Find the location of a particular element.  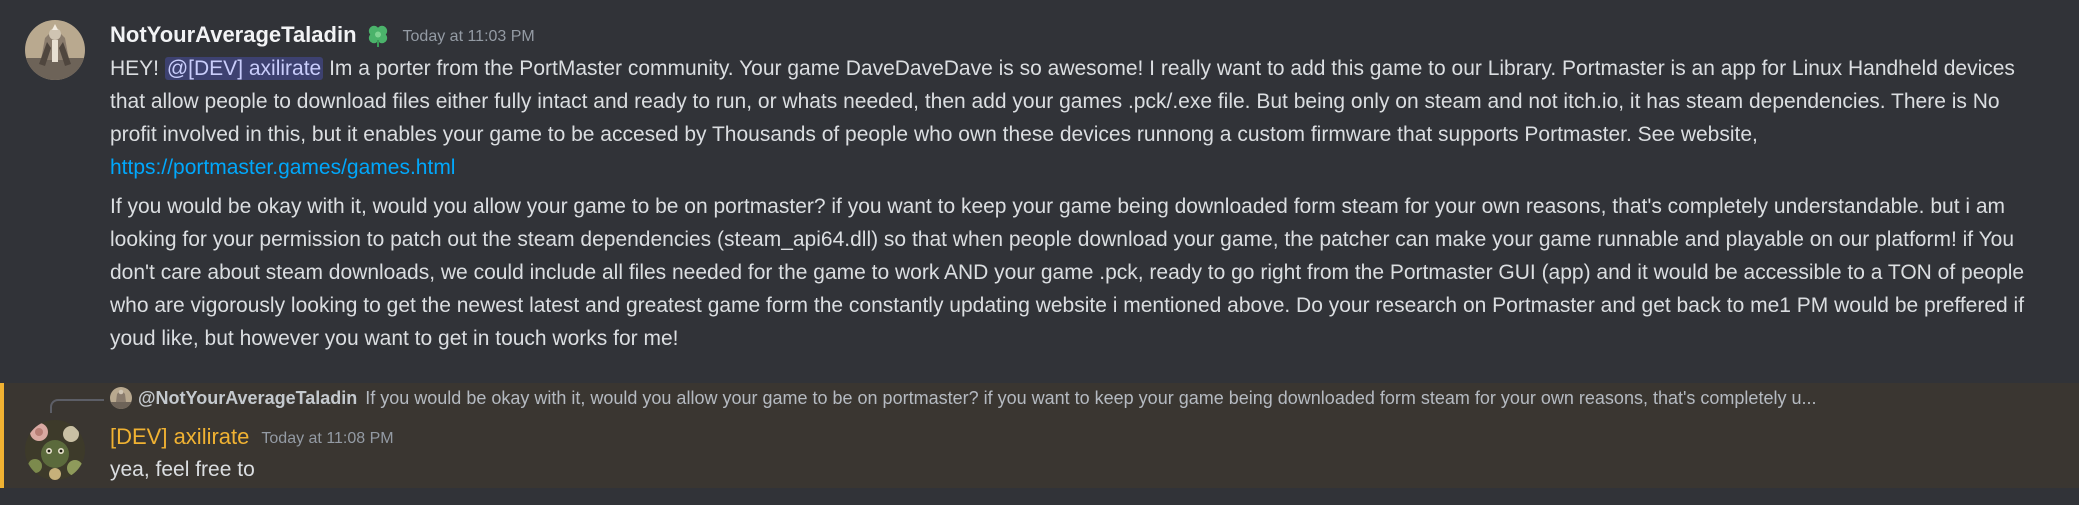

clover-icon is located at coordinates (378, 35).